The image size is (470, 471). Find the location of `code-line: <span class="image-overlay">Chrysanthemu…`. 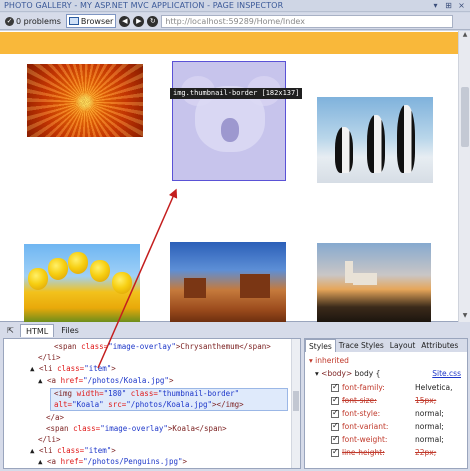

code-line: <span class="image-overlay">Chrysanthemu… is located at coordinates (162, 346).